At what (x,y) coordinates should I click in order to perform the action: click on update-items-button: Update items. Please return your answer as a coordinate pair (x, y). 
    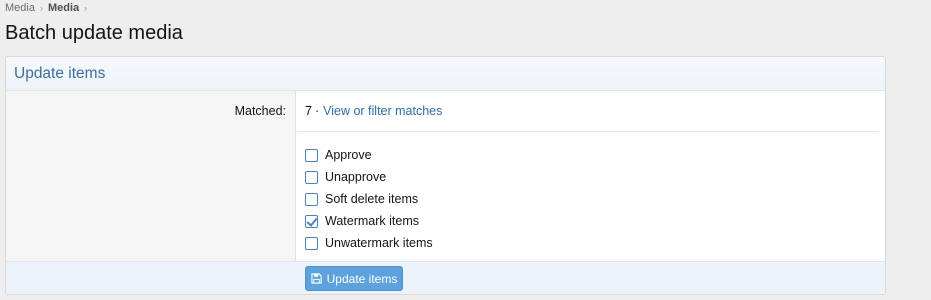
    Looking at the image, I should click on (354, 278).